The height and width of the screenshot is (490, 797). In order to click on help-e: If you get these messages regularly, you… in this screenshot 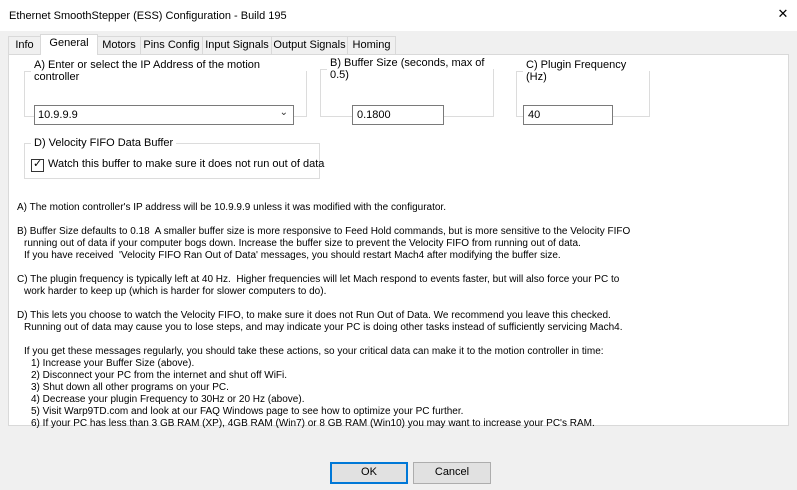, I will do `click(314, 351)`.